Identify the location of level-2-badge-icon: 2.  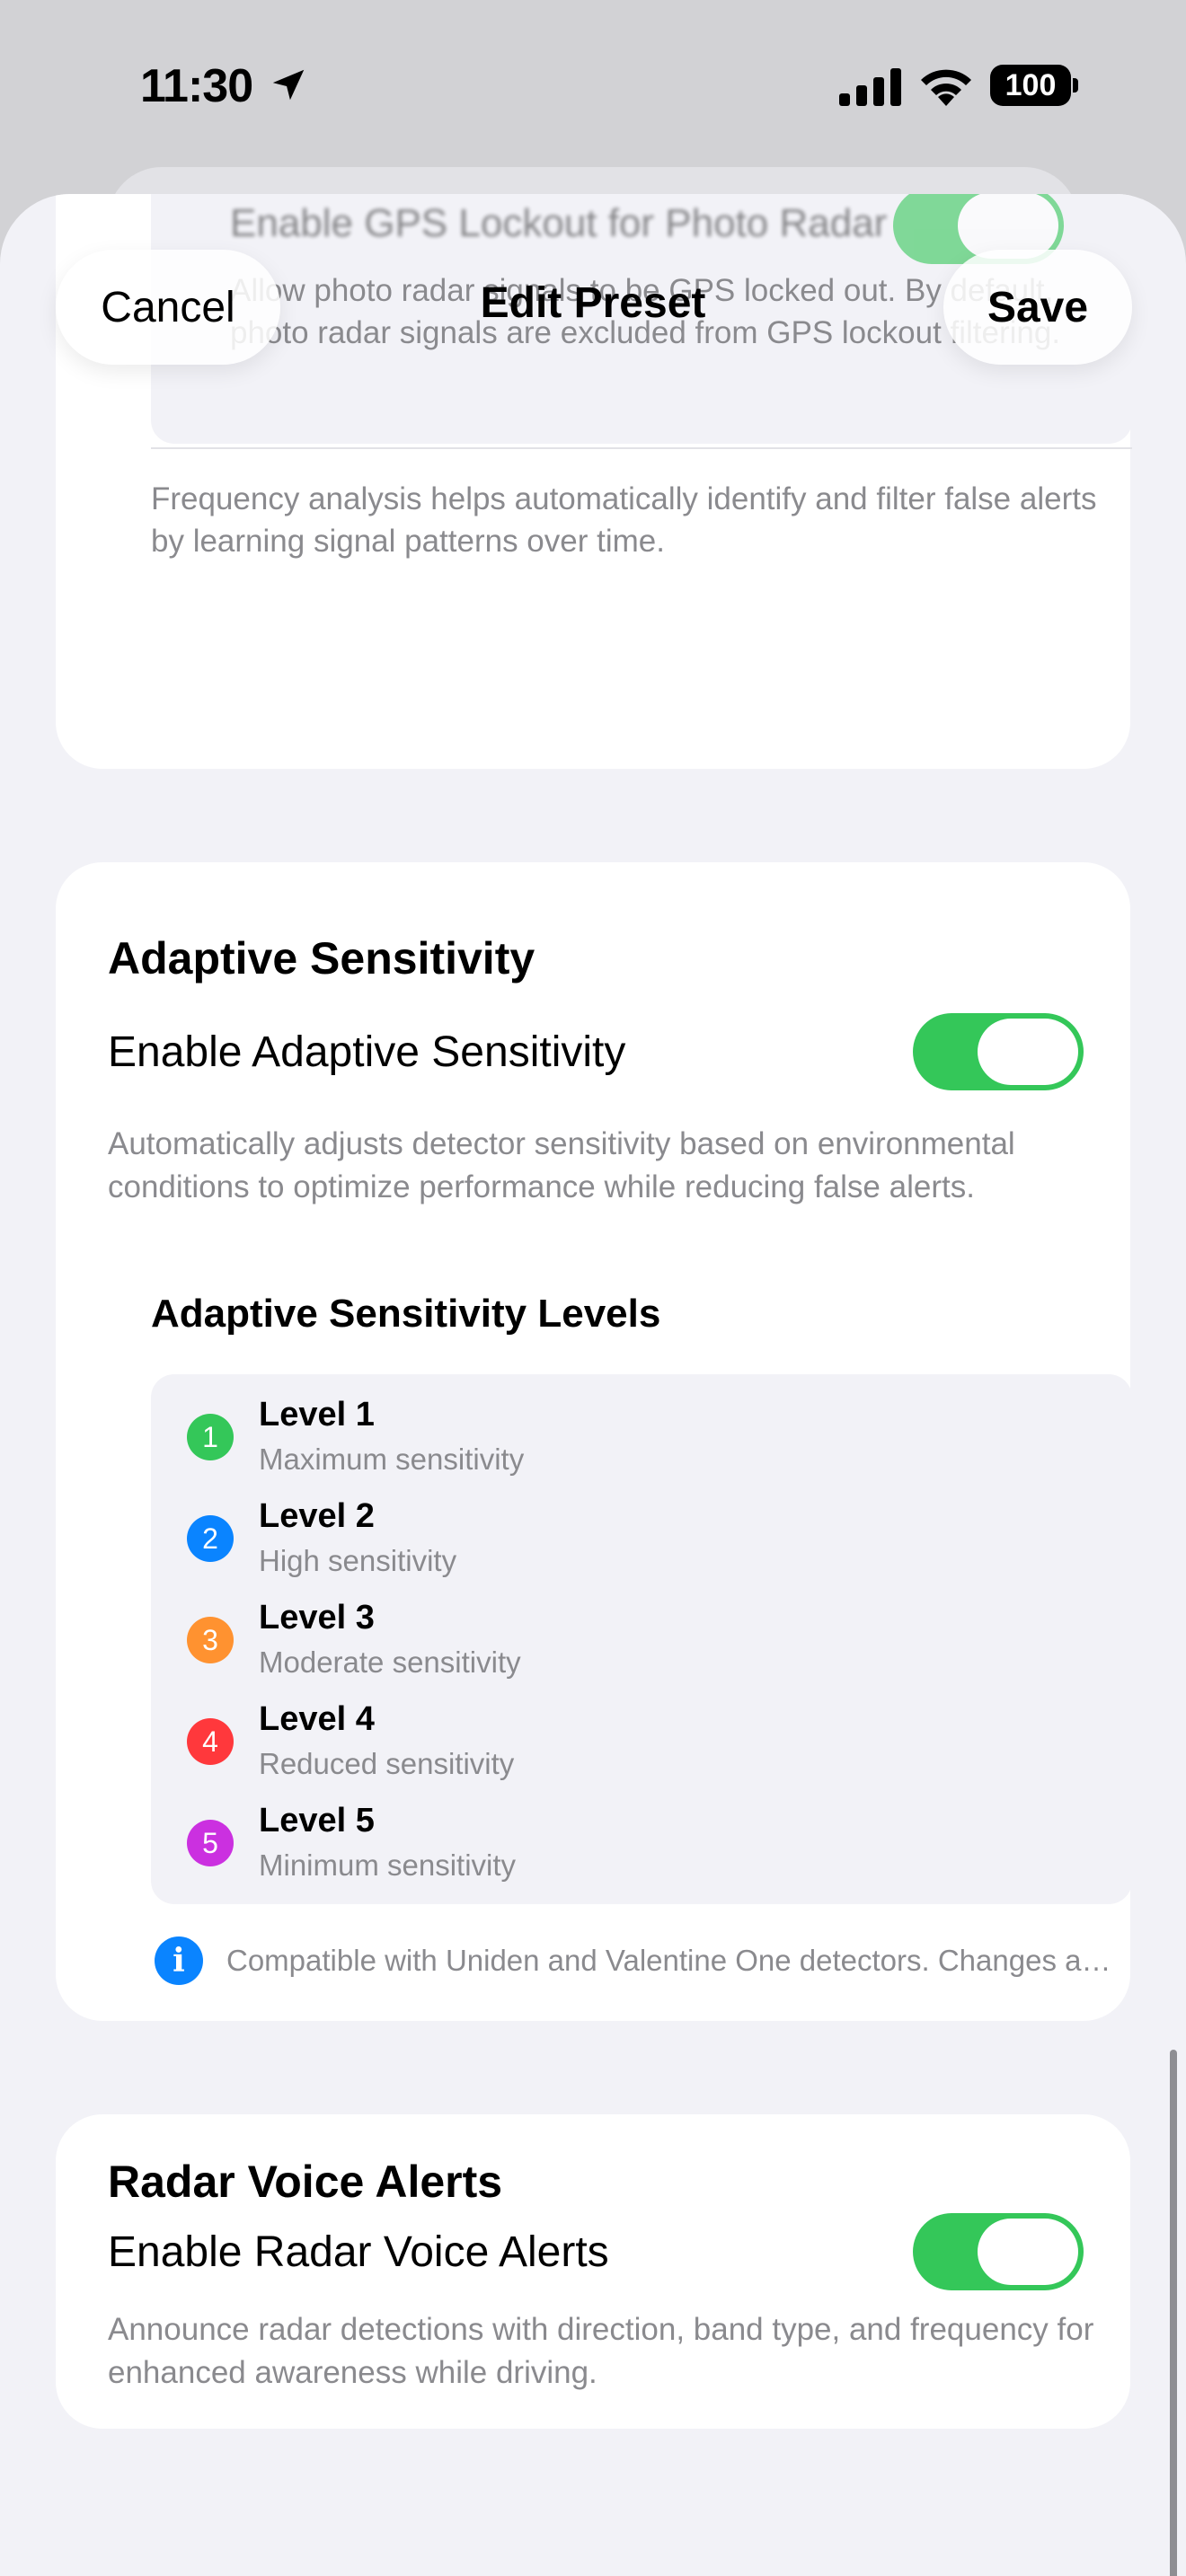
(210, 1538).